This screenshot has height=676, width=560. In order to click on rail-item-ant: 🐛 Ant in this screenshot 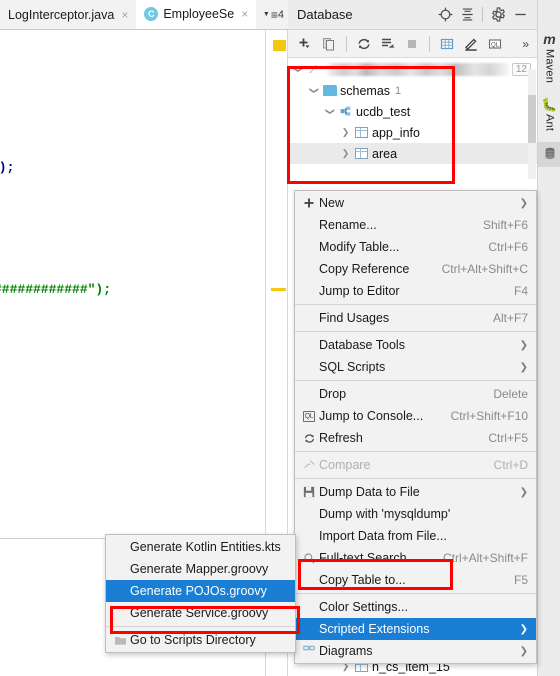, I will do `click(549, 116)`.